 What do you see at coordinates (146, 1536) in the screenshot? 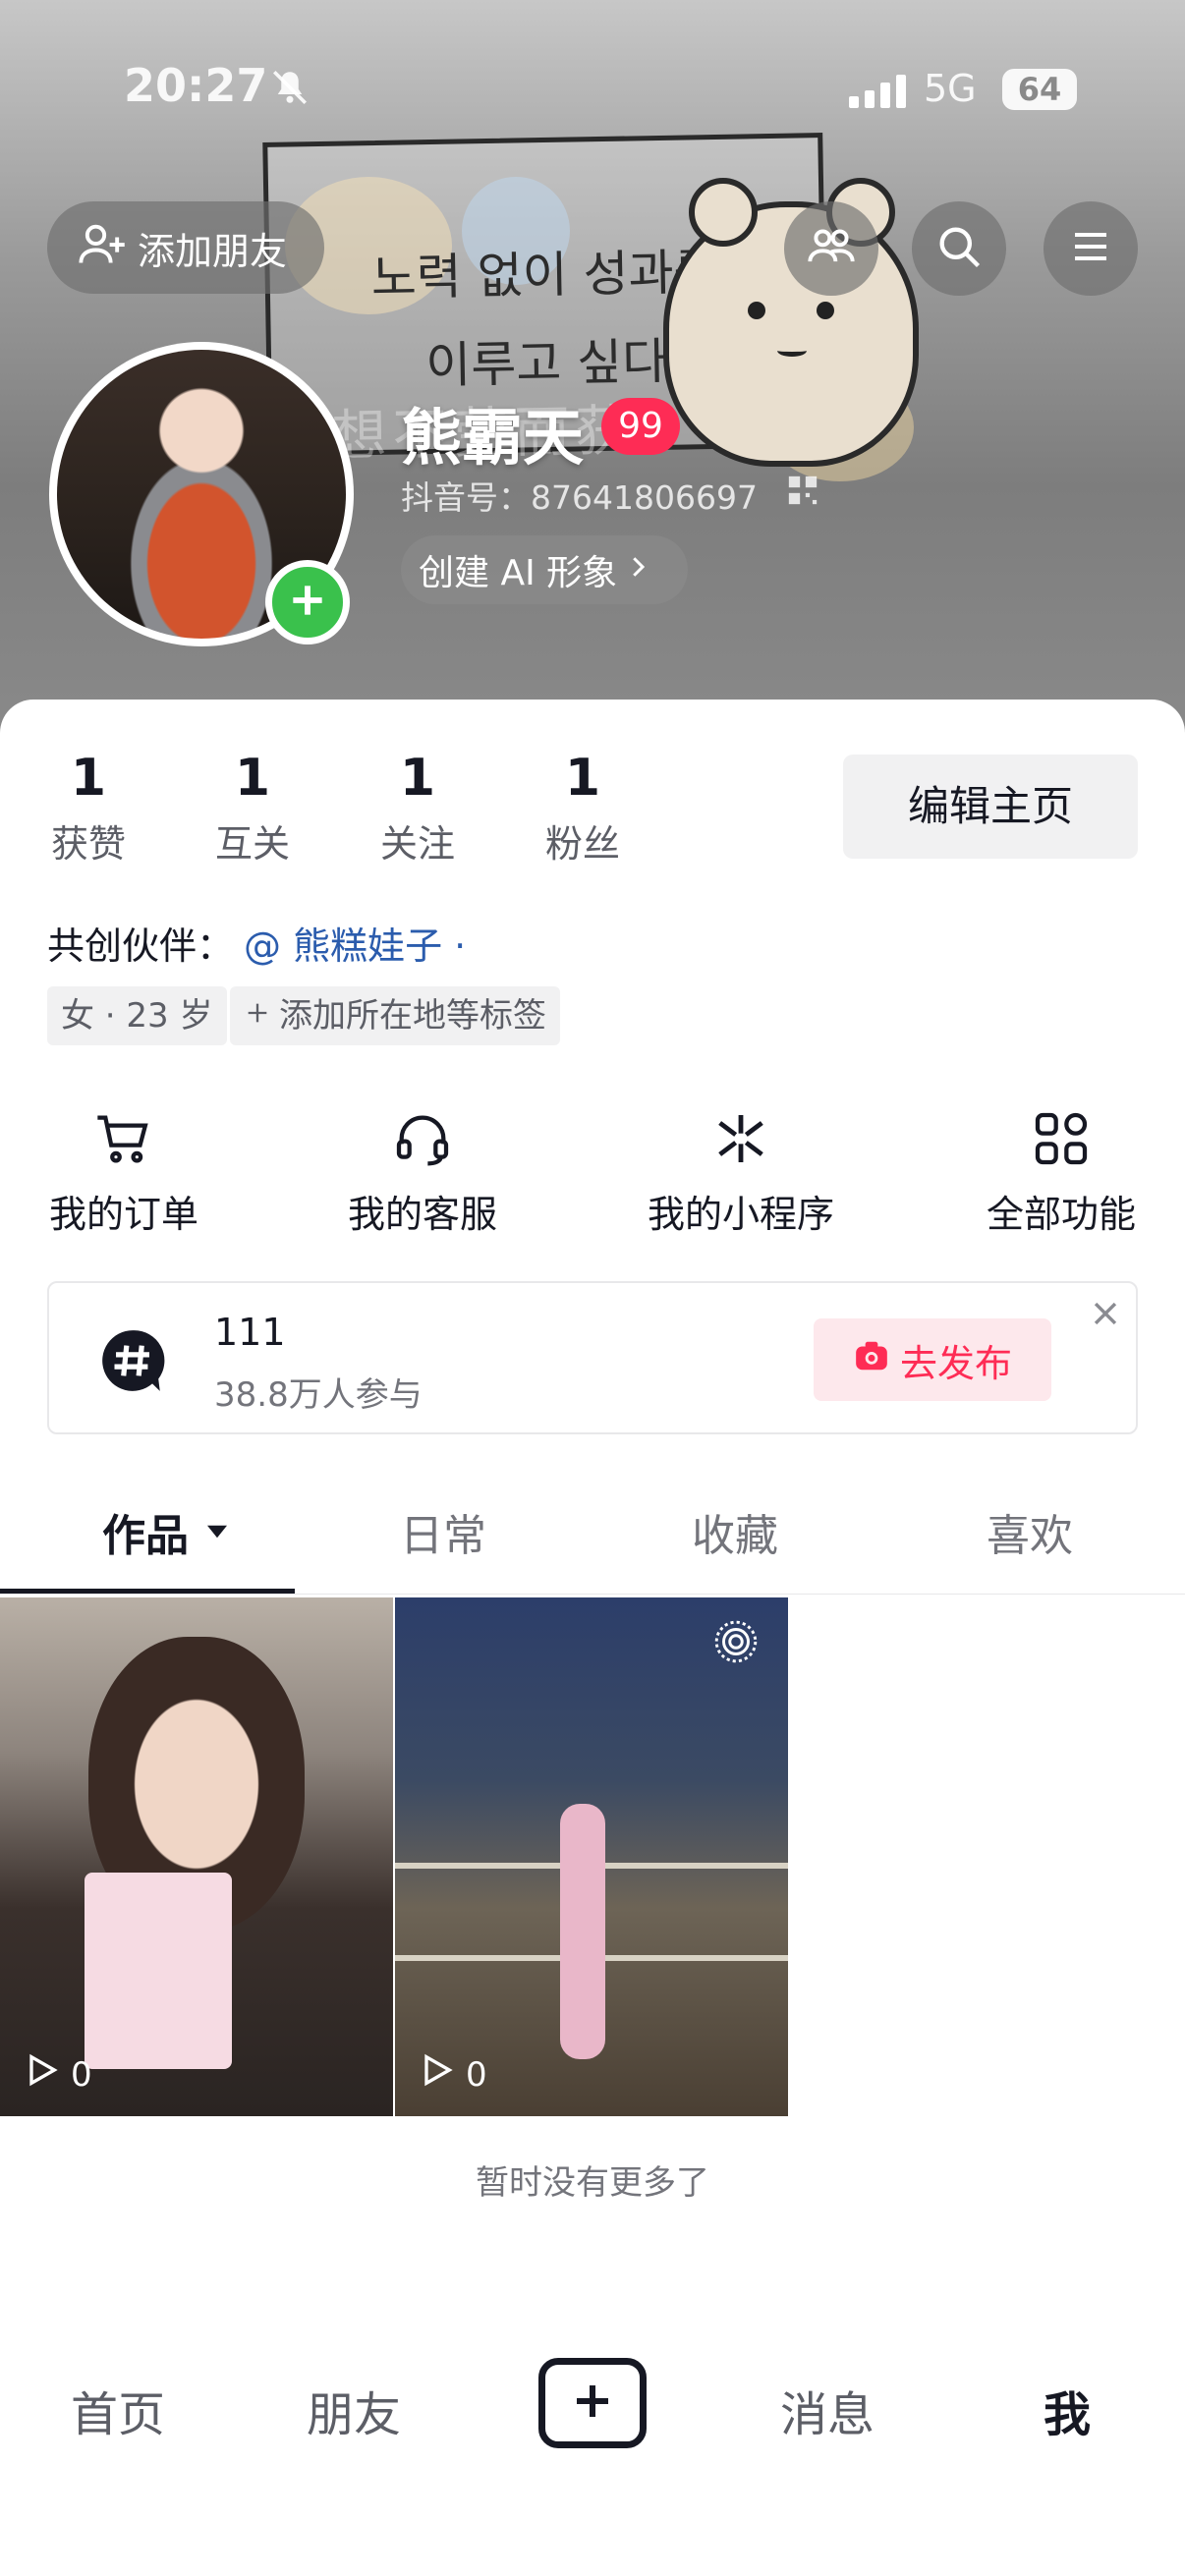
I see `tab-label: 作品` at bounding box center [146, 1536].